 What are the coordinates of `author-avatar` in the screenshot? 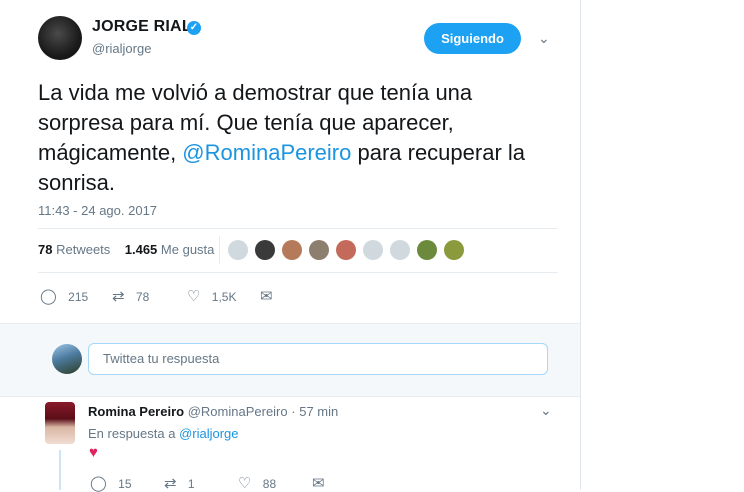 It's located at (60, 38).